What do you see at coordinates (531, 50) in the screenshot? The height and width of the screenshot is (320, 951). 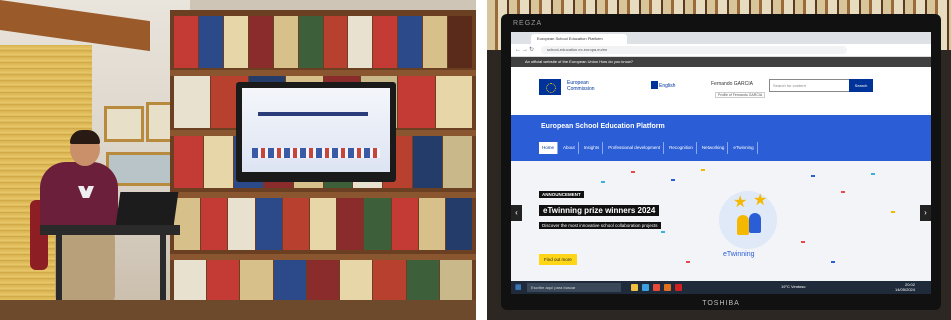 I see `reload-icon: ↻` at bounding box center [531, 50].